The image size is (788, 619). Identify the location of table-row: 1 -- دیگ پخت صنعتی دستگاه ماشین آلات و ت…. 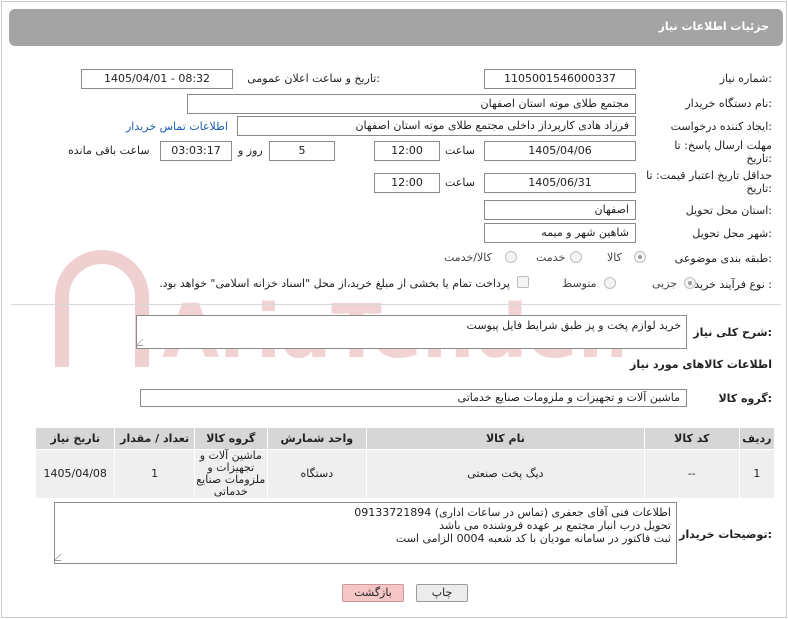
(405, 474).